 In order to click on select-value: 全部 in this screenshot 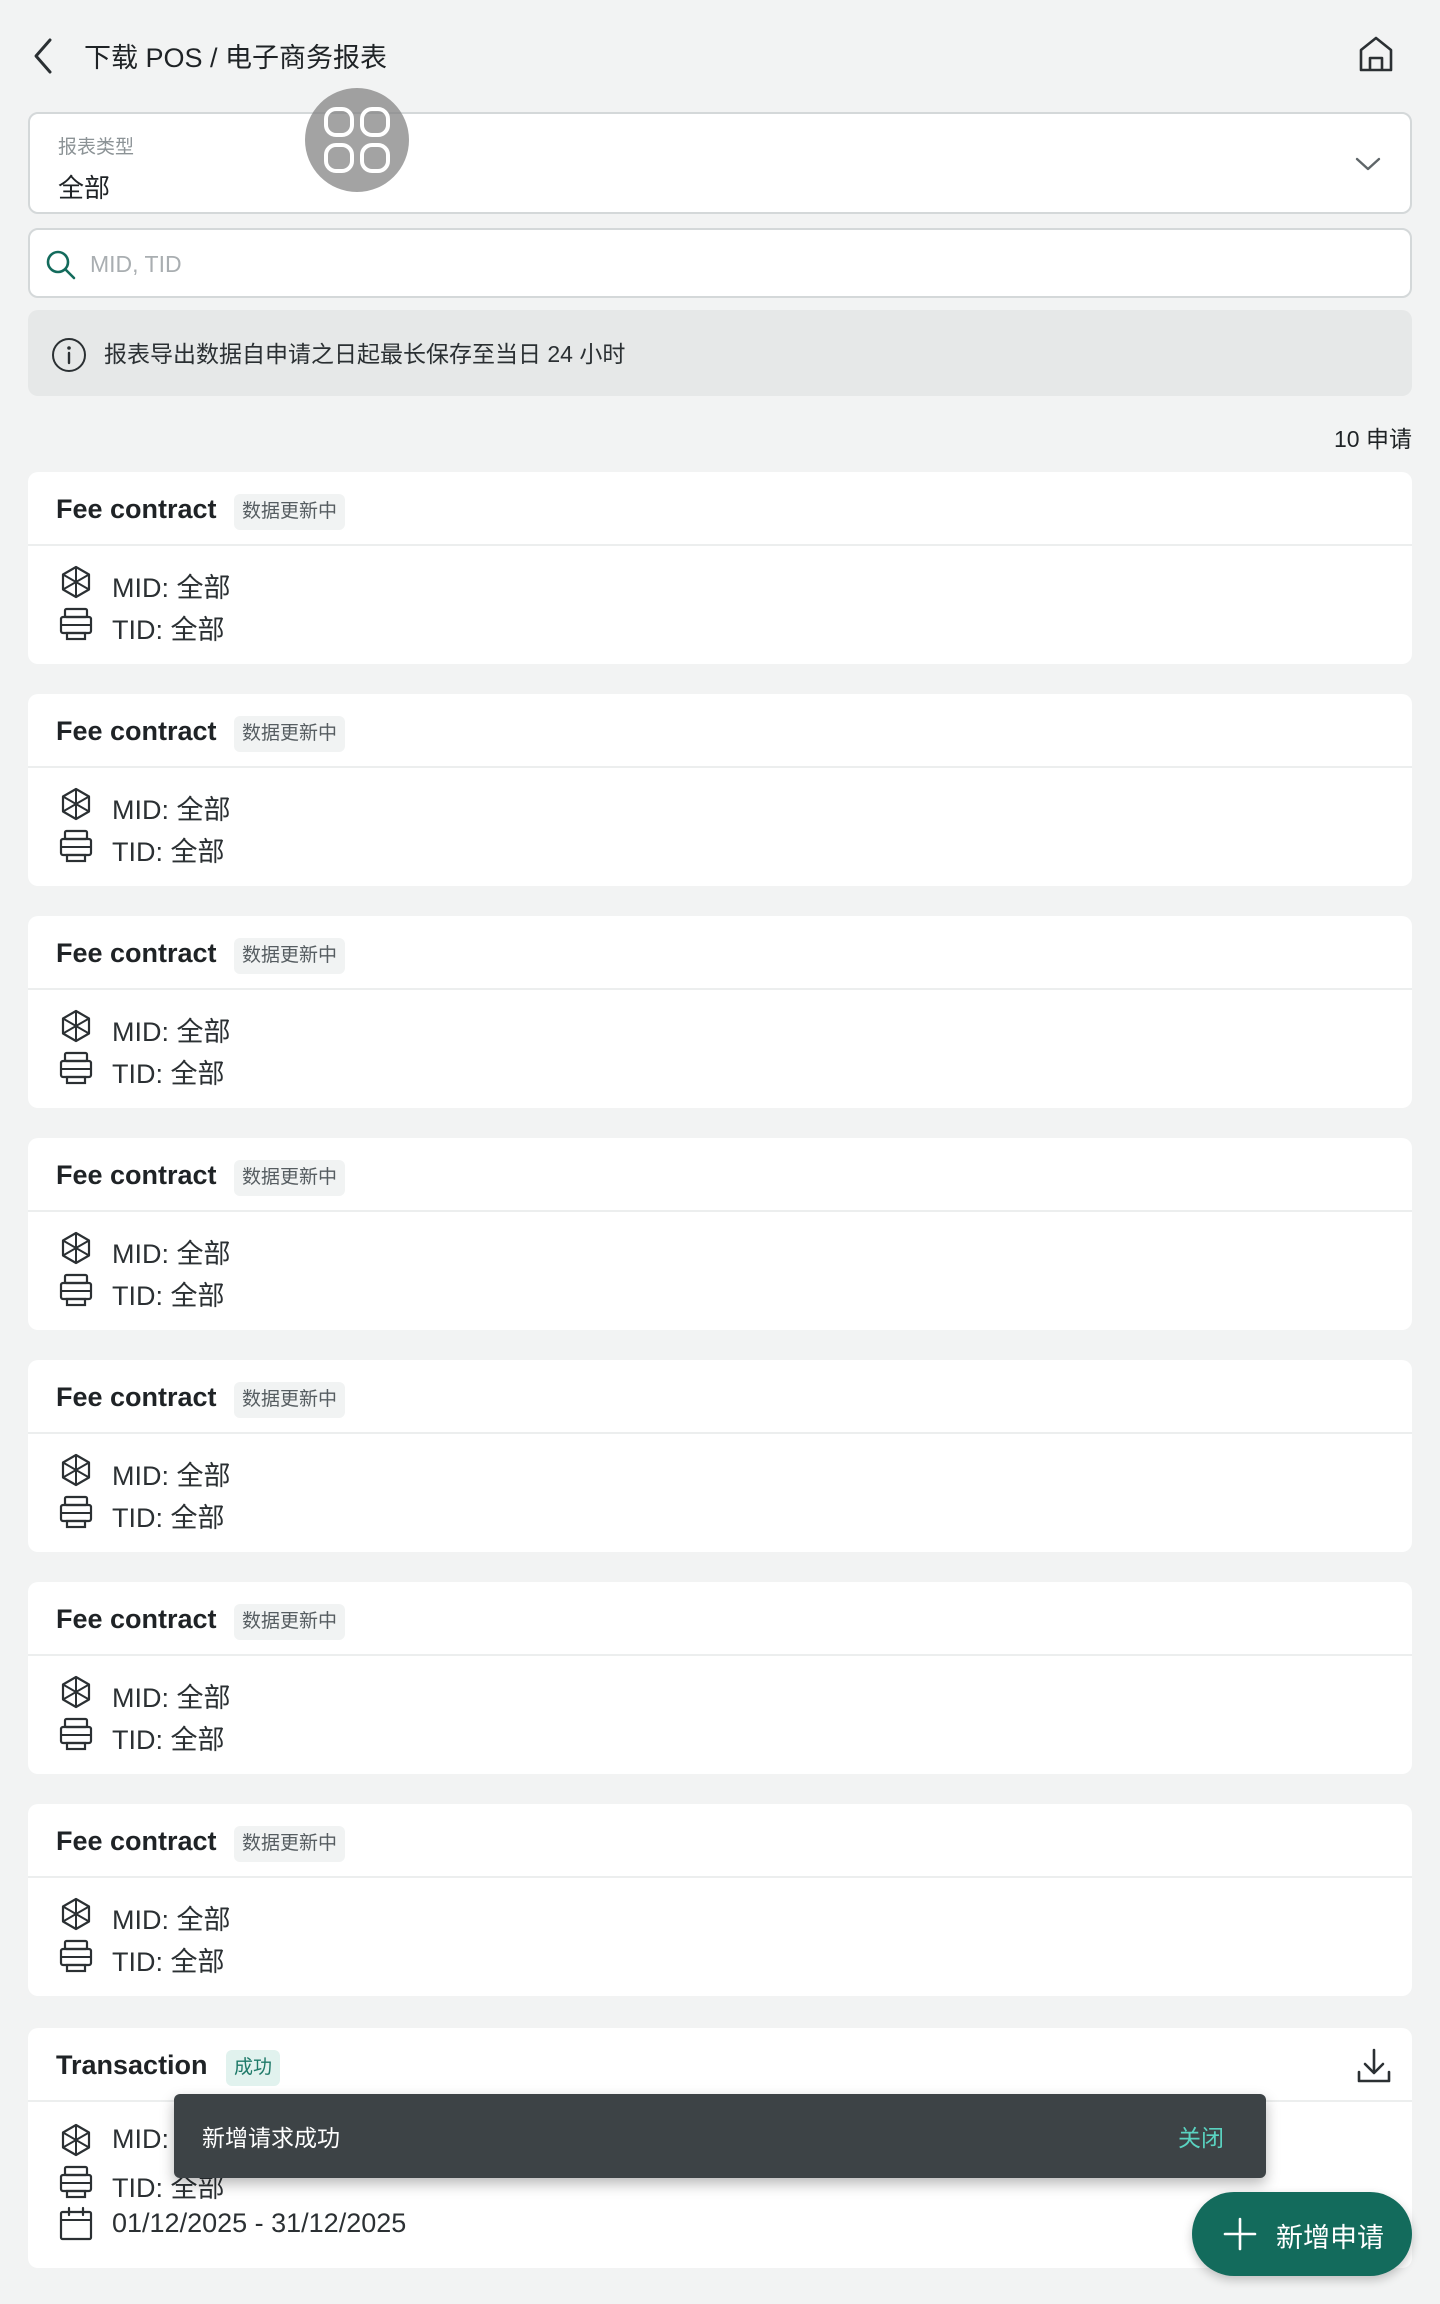, I will do `click(84, 188)`.